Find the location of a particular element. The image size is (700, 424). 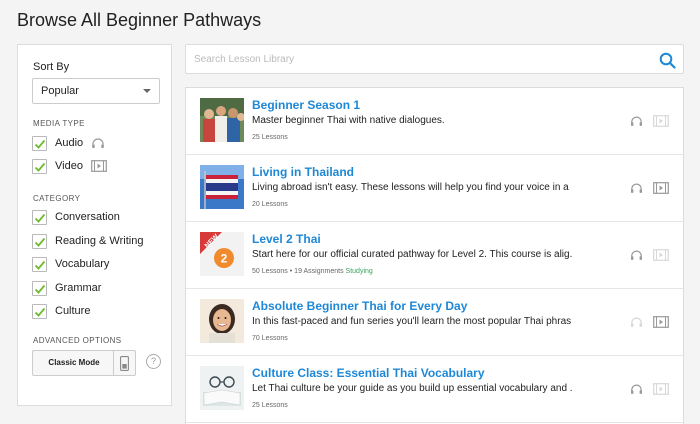

classic-mode-control: Classic Mode is located at coordinates (84, 363).